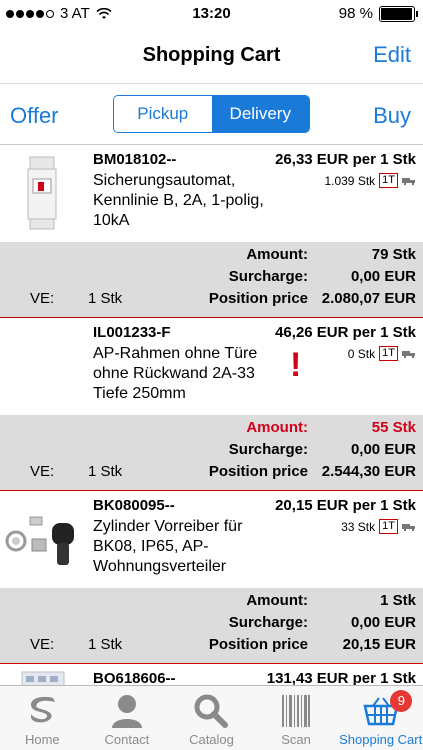 The image size is (423, 750). Describe the element at coordinates (296, 711) in the screenshot. I see `barcode-icon` at that location.